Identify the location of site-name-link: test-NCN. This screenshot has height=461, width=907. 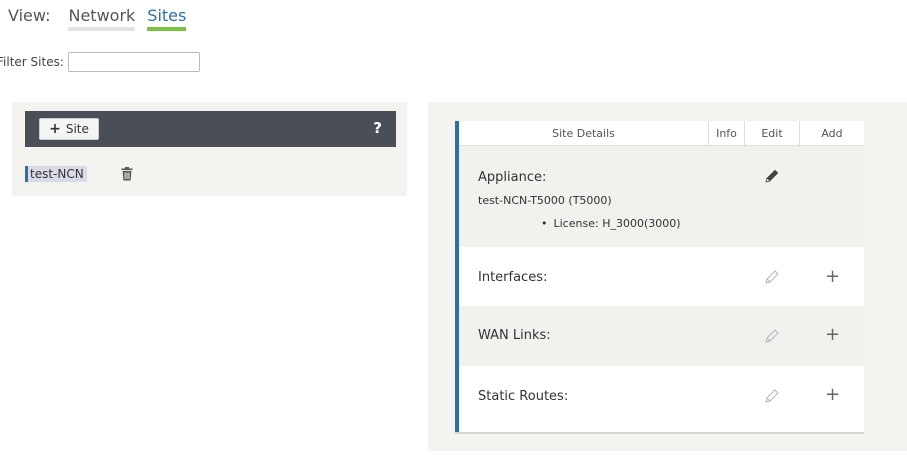
(56, 174).